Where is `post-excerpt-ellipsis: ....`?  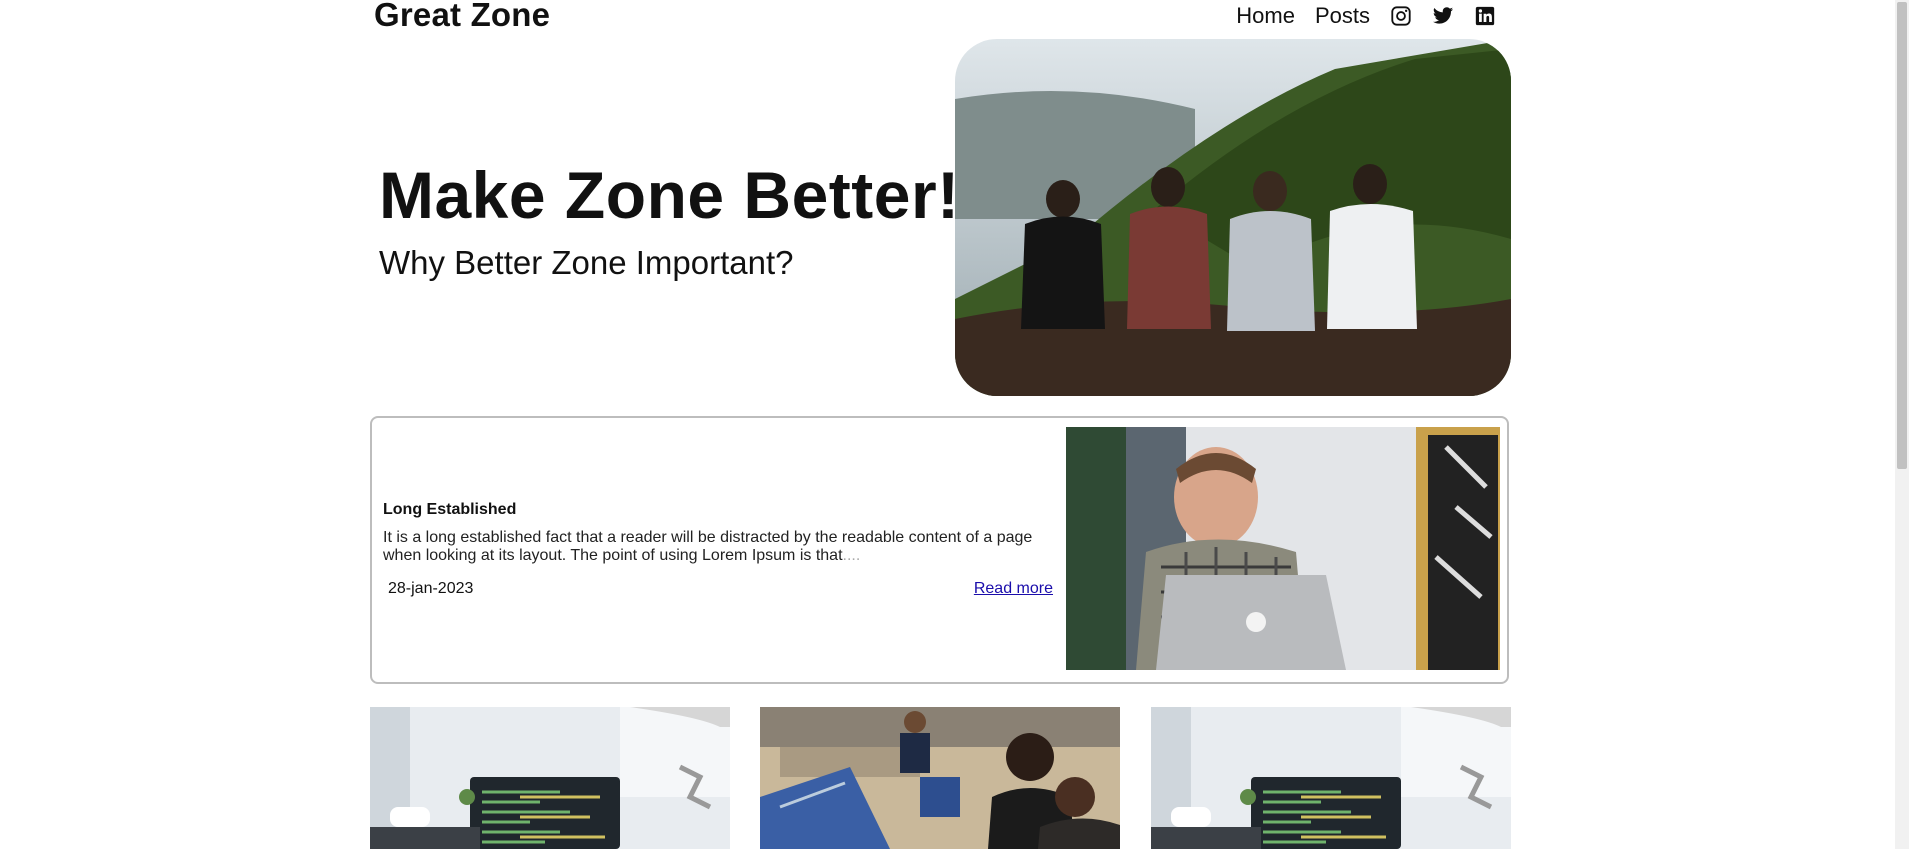 post-excerpt-ellipsis: .... is located at coordinates (851, 555).